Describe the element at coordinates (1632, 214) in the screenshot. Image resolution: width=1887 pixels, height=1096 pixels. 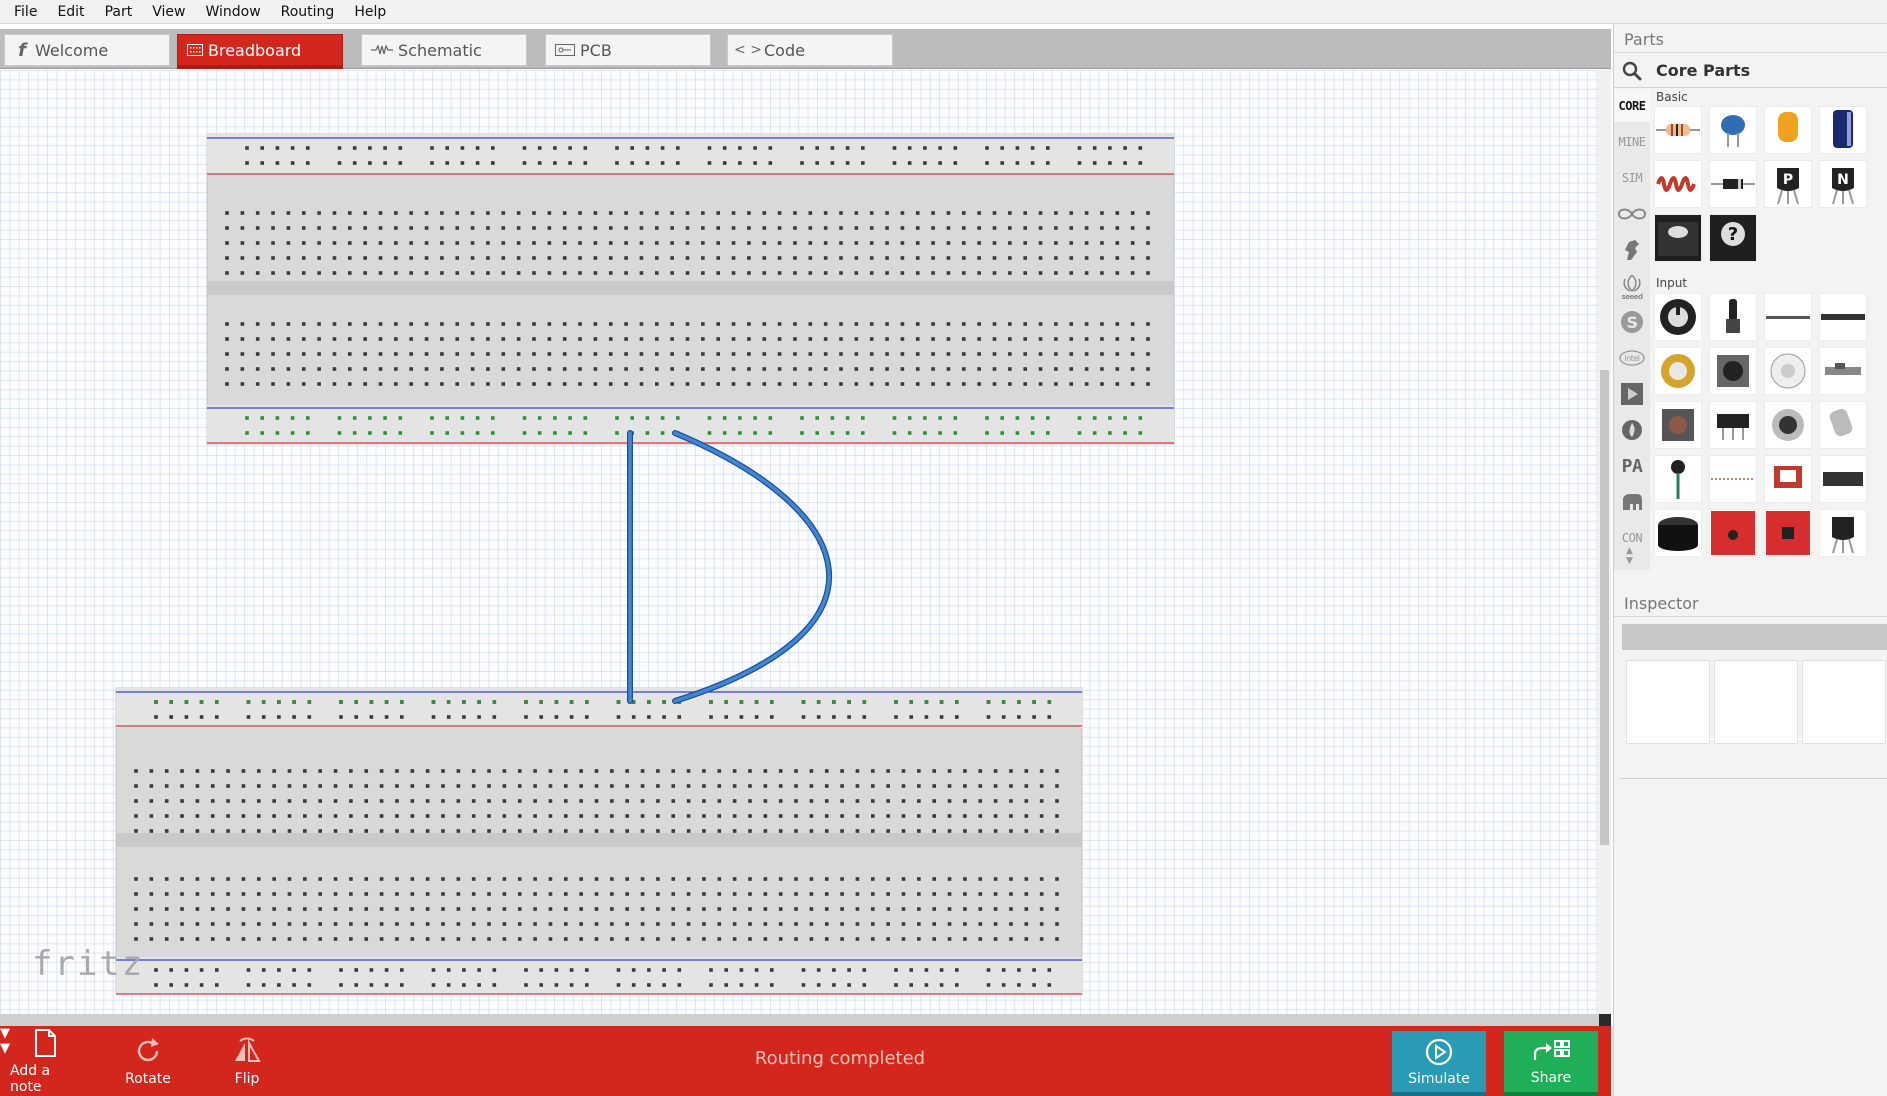
I see `arduino-icon` at that location.